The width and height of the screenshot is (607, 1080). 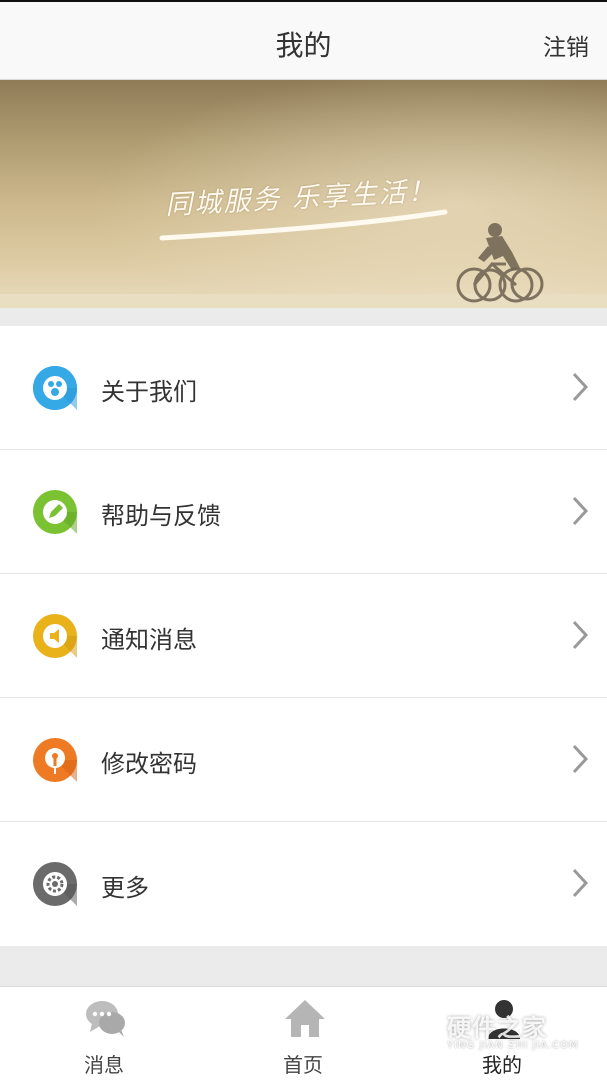 I want to click on title-bar: 我的 注销, so click(x=303, y=40).